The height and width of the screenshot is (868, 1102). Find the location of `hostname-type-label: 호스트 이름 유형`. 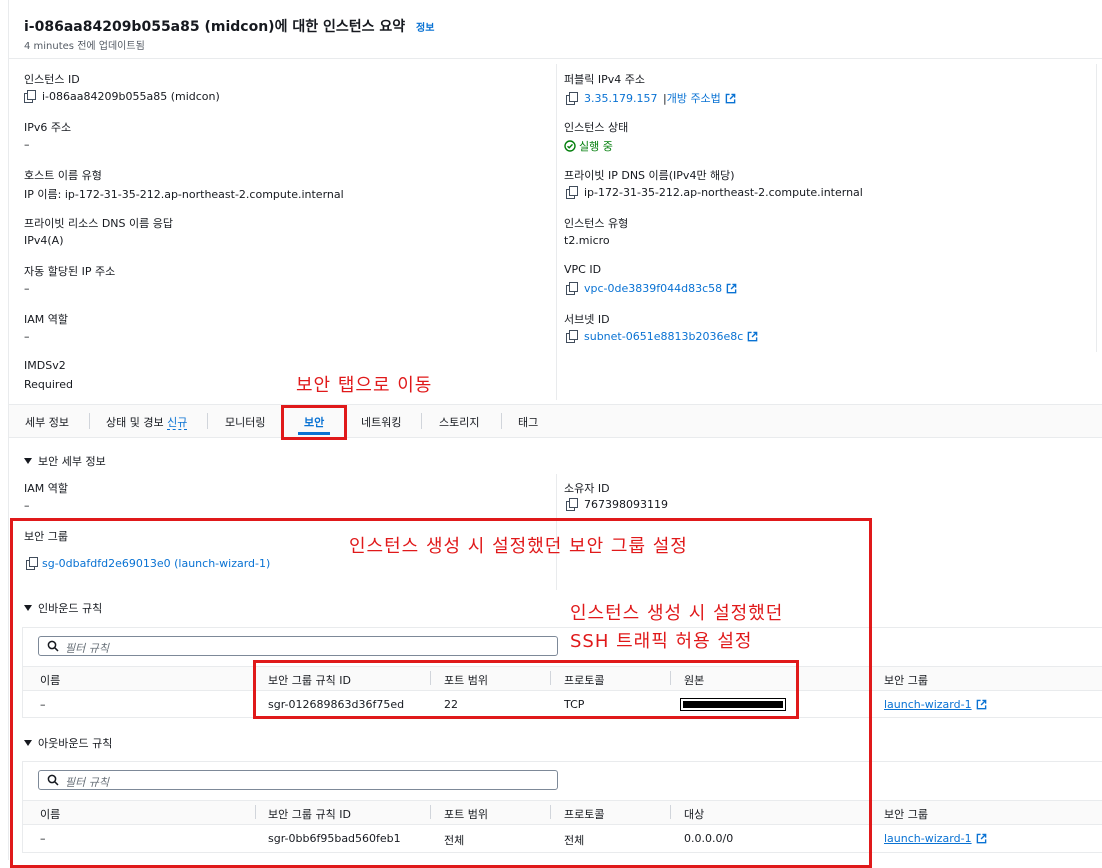

hostname-type-label: 호스트 이름 유형 is located at coordinates (63, 175).